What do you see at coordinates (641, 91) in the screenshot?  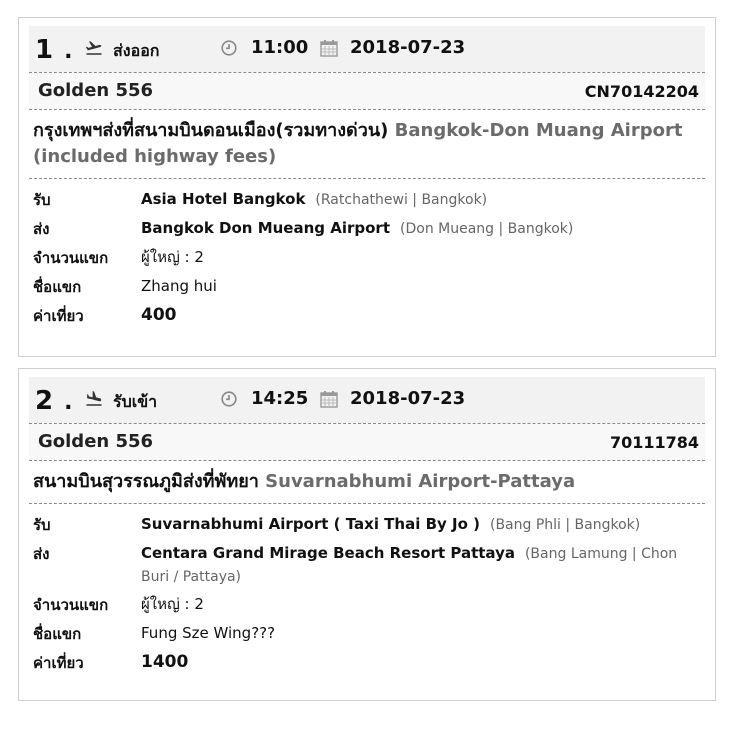 I see `booking-code: CN70142204` at bounding box center [641, 91].